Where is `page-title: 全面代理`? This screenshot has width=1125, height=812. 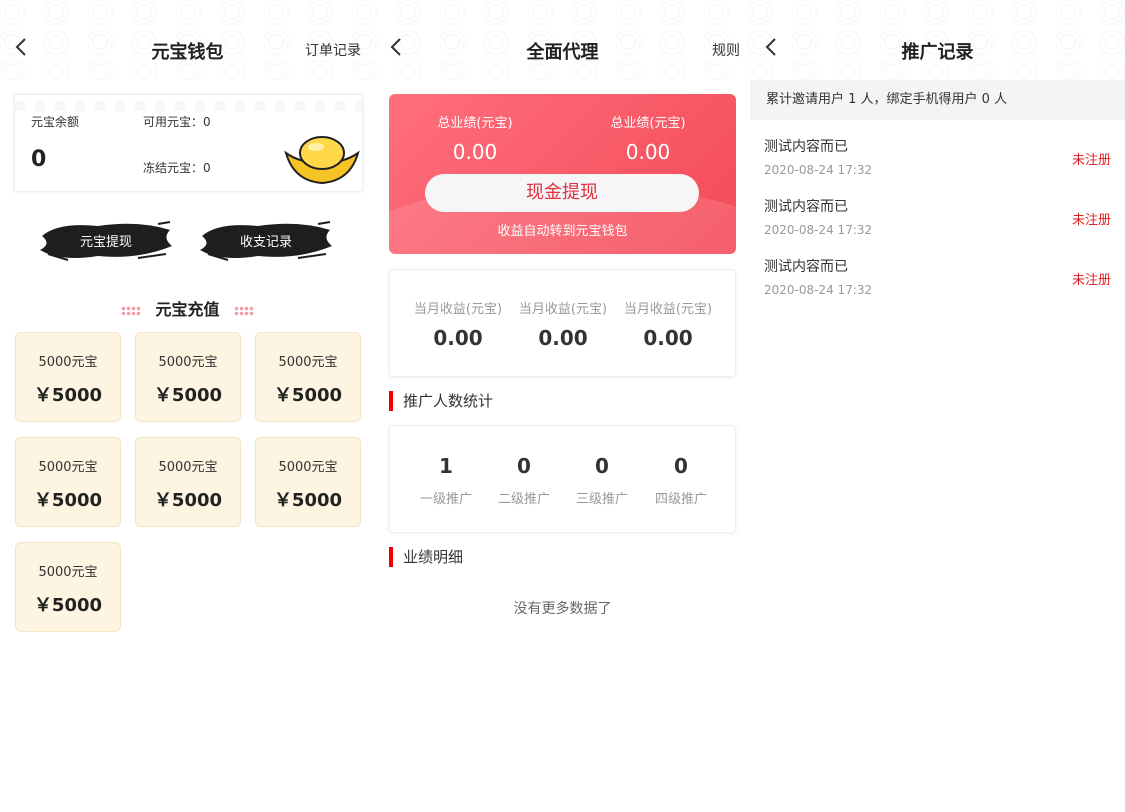
page-title: 全面代理 is located at coordinates (562, 52).